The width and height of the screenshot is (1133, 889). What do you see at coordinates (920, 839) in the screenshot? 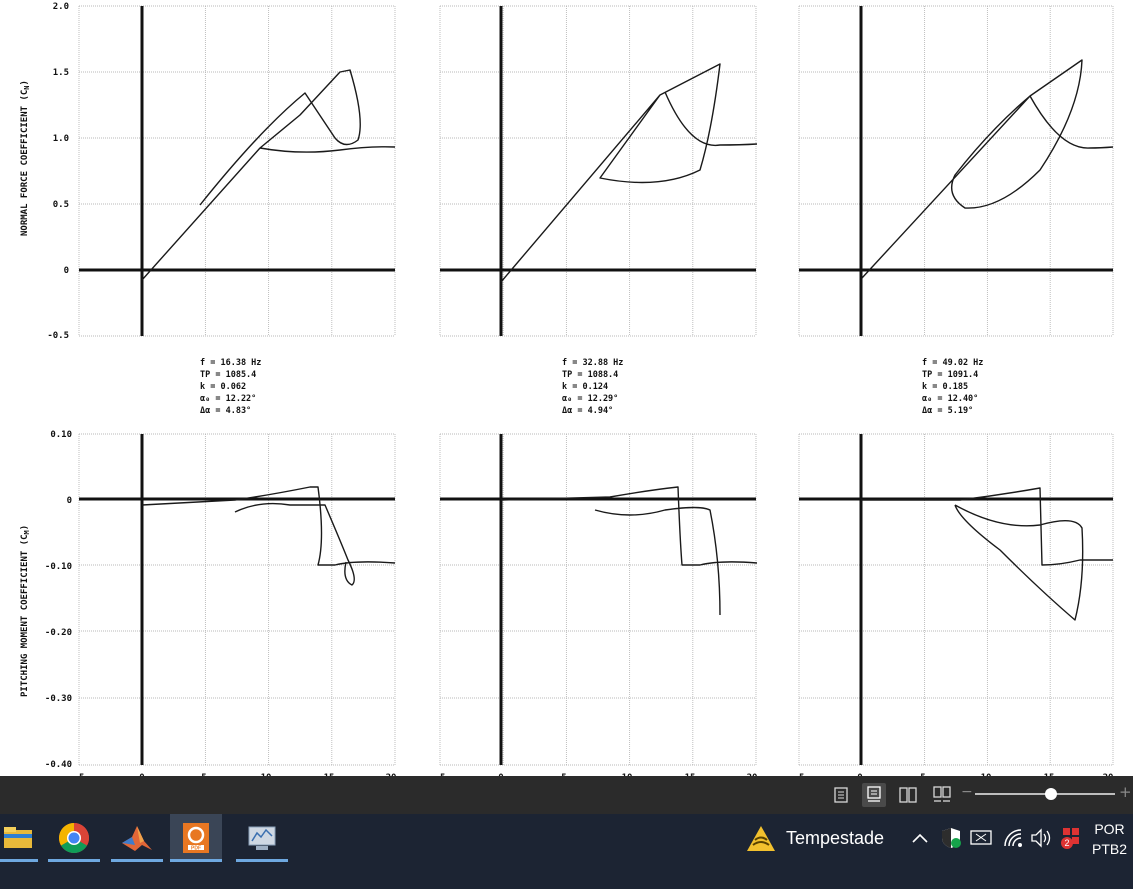
I see `chevron-up-icon` at bounding box center [920, 839].